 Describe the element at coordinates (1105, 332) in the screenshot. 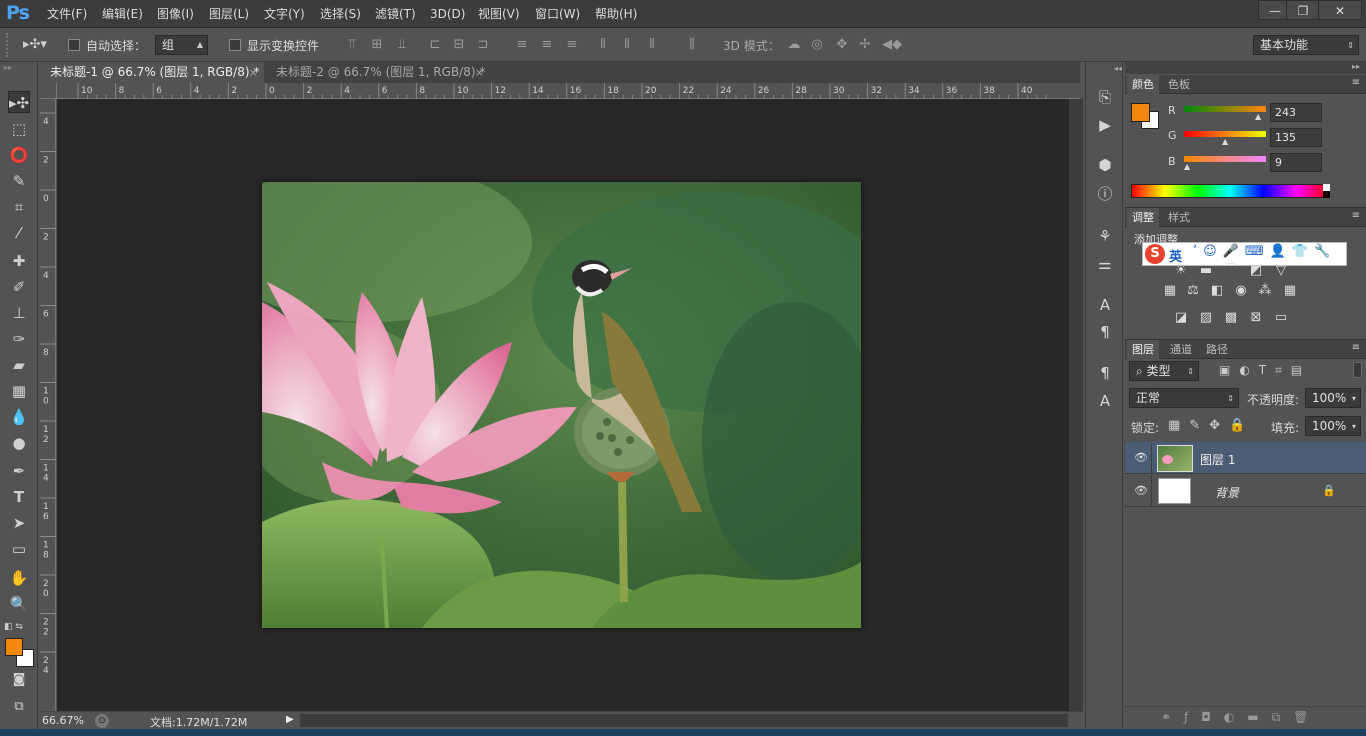

I see `paragraph-icon: ¶` at that location.